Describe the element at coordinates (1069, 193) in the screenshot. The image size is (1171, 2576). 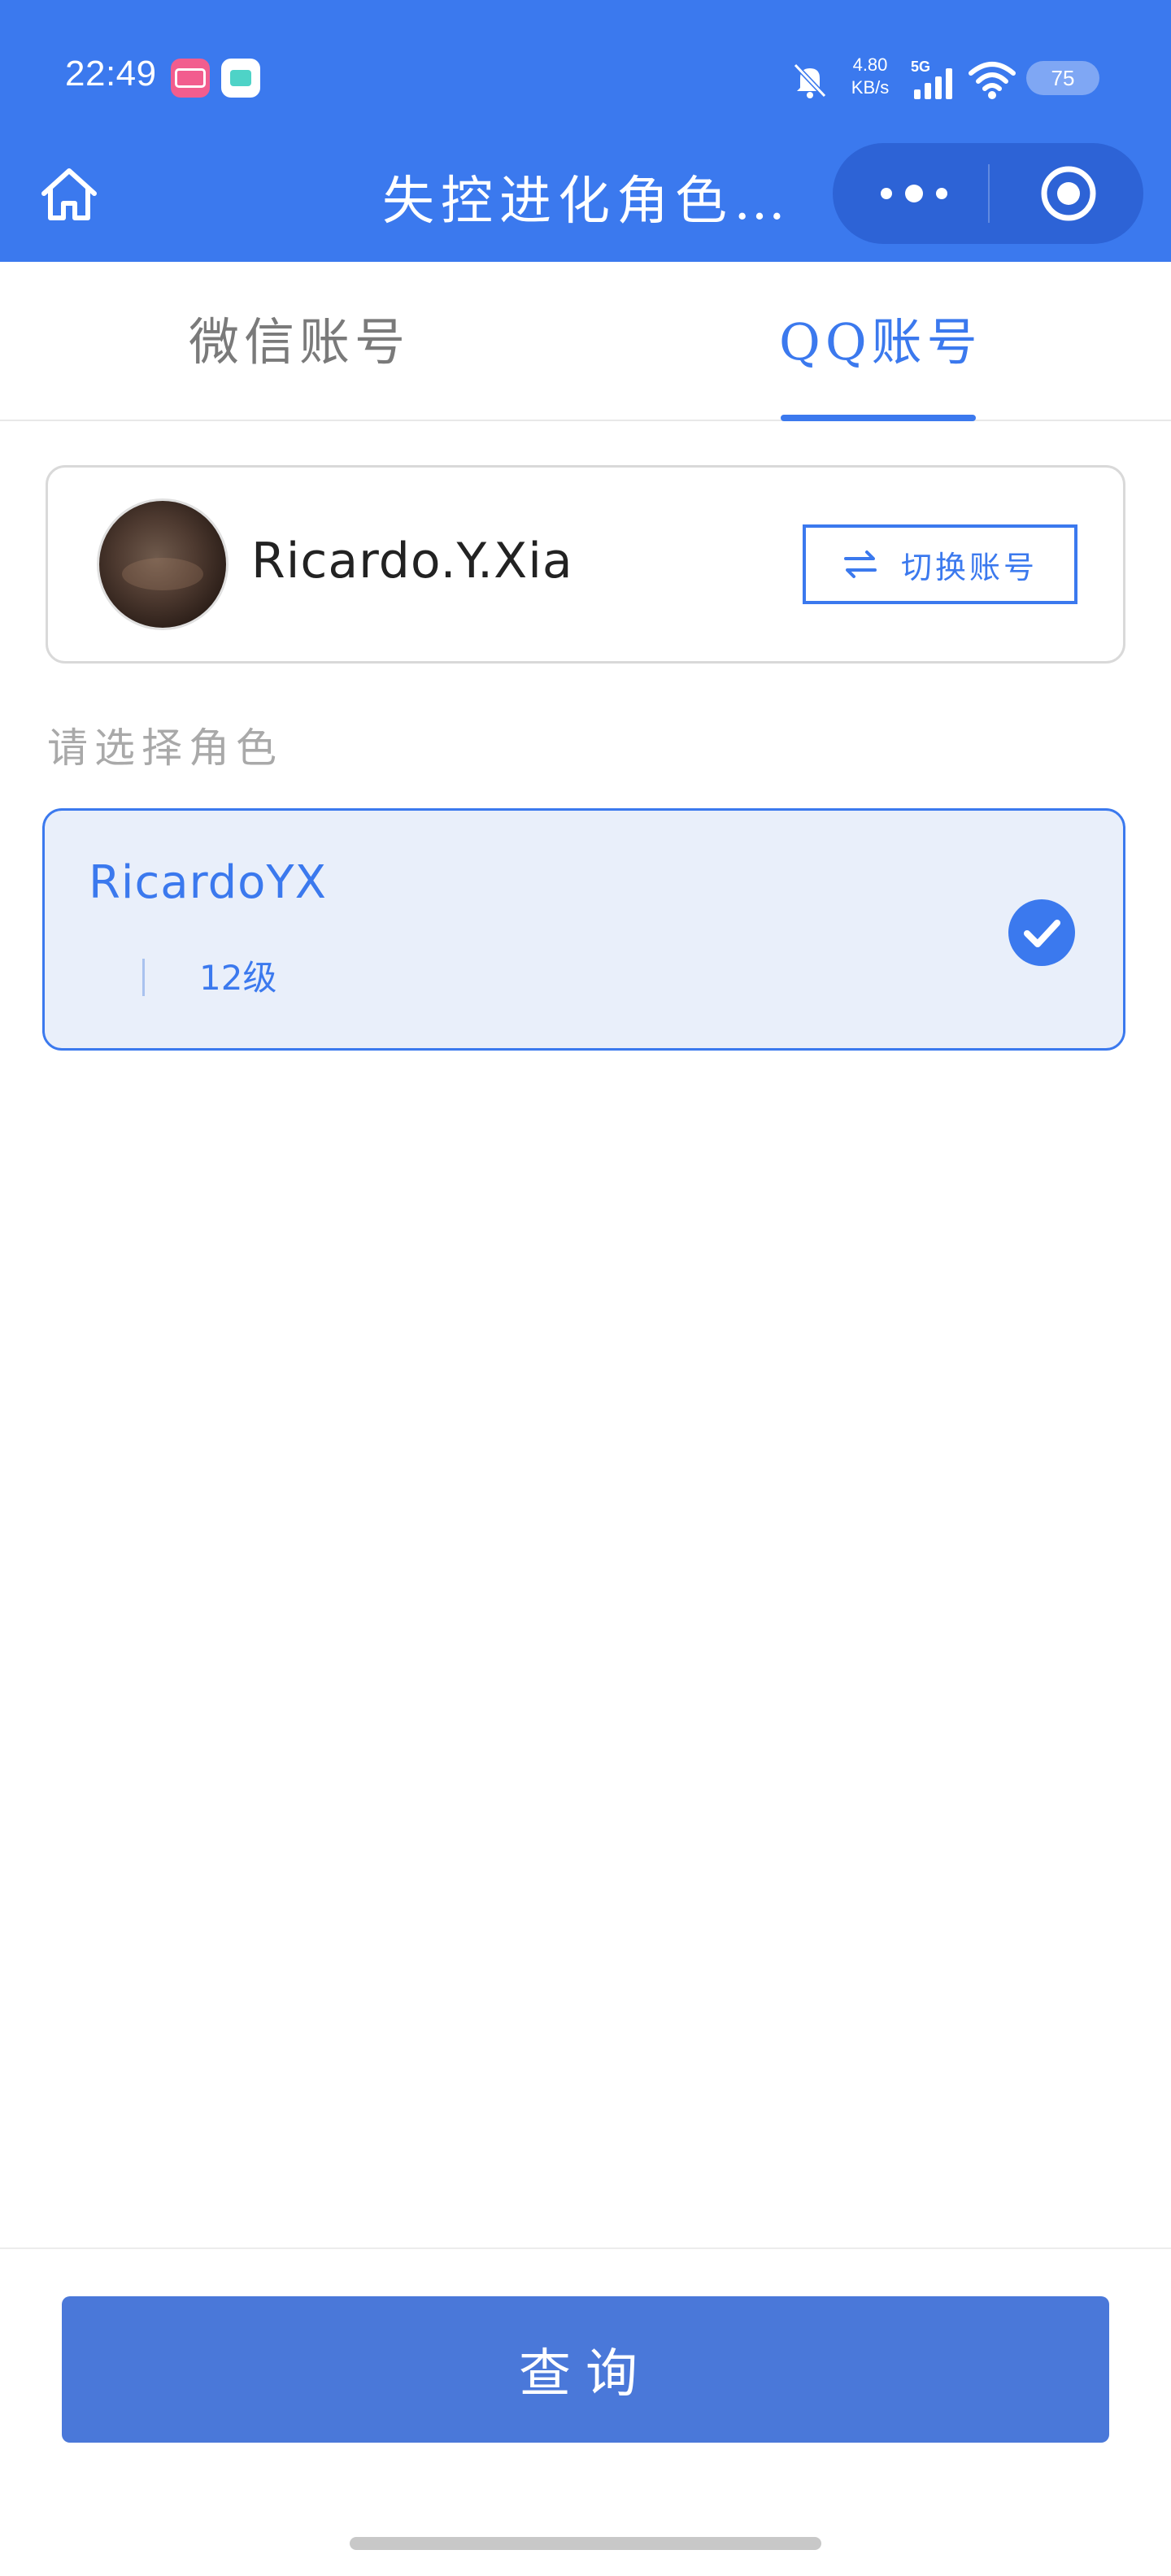
I see `close-target-icon` at that location.